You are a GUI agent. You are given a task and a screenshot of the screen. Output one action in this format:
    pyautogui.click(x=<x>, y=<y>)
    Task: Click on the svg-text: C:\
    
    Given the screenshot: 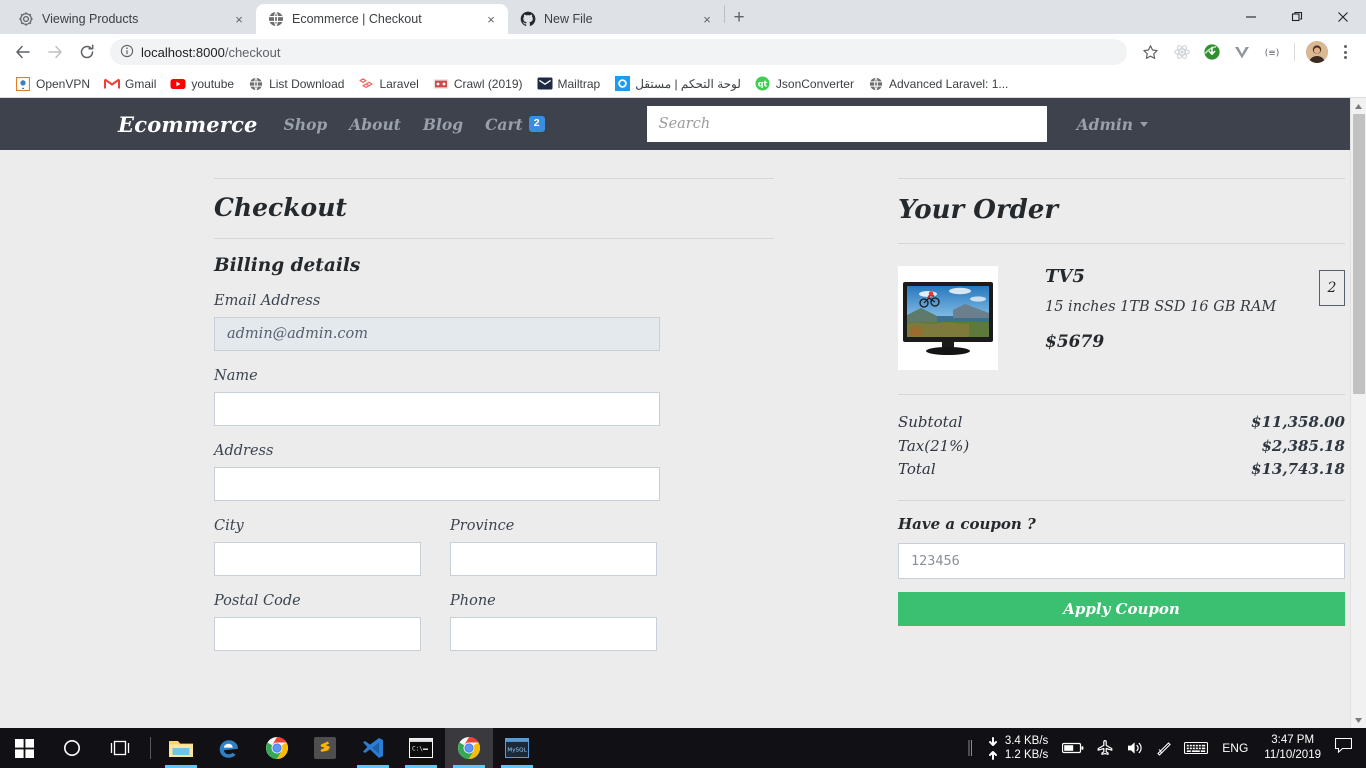 What is the action you would take?
    pyautogui.click(x=417, y=749)
    